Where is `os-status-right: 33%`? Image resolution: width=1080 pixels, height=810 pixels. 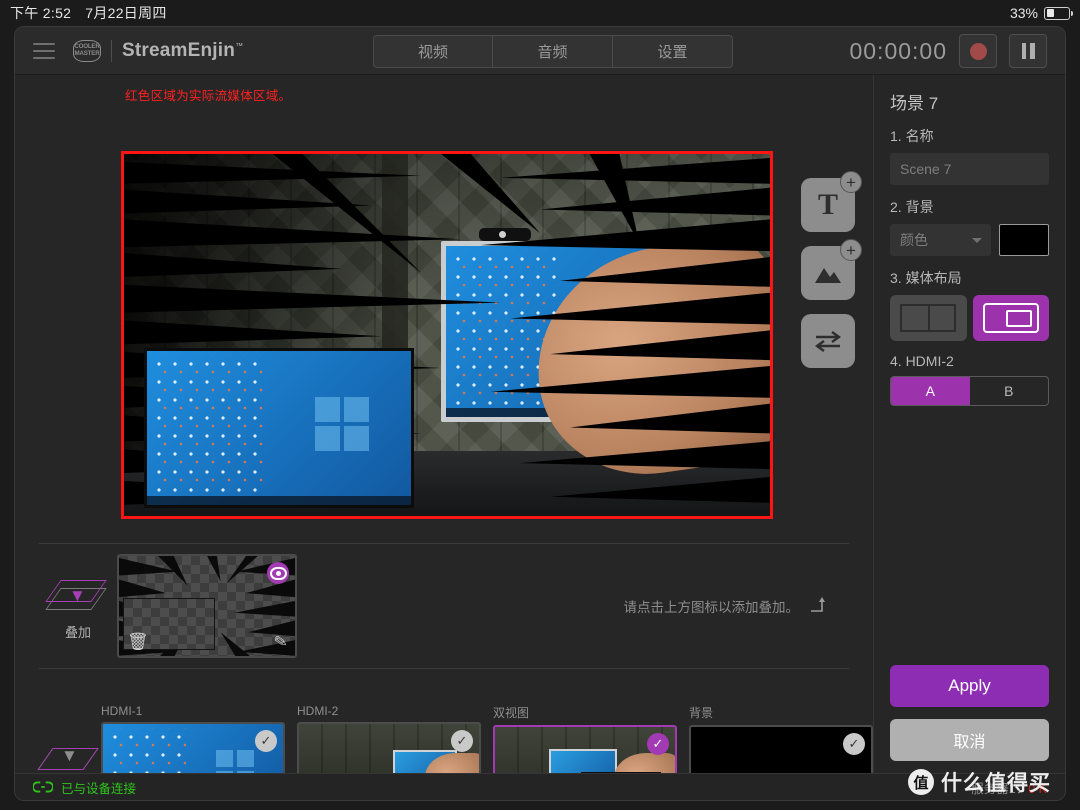 os-status-right: 33% is located at coordinates (1041, 13).